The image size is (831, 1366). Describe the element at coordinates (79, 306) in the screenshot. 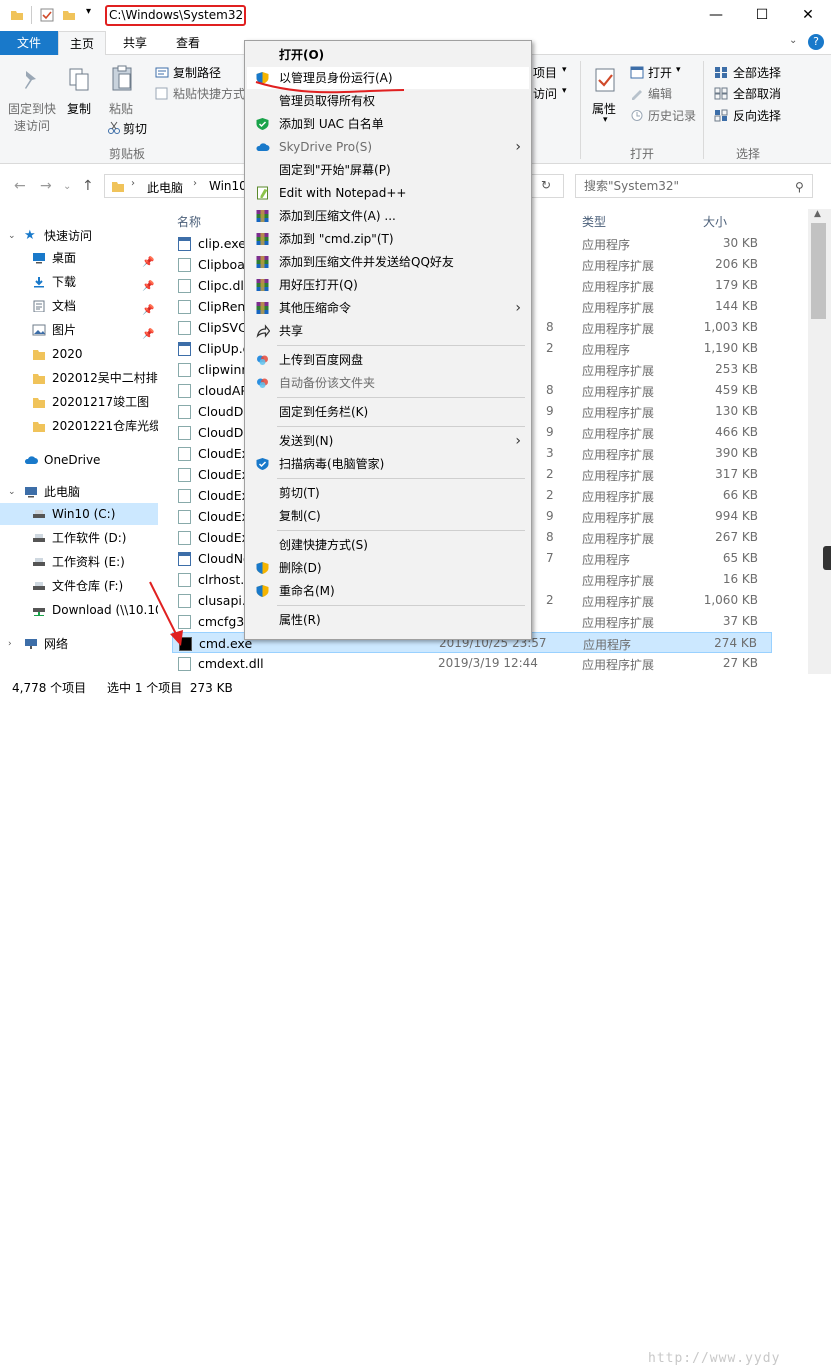

I see `nav-item: 文档 📌` at that location.